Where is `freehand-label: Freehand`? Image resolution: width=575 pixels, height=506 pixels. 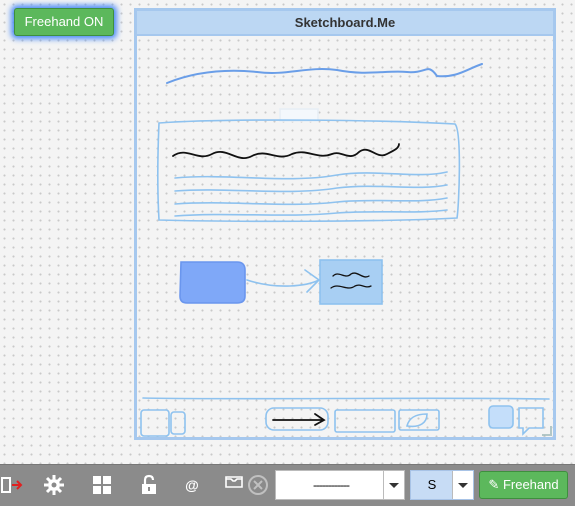
freehand-label: Freehand is located at coordinates (530, 484).